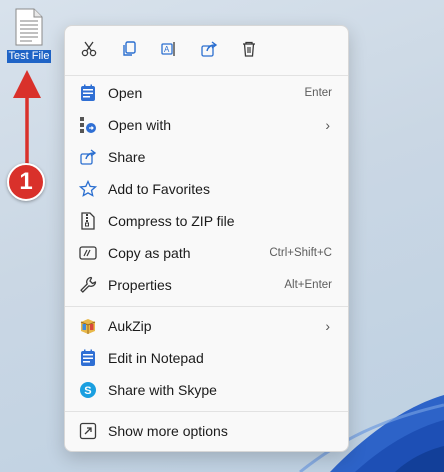 The width and height of the screenshot is (444, 472). What do you see at coordinates (159, 189) in the screenshot?
I see `menu-item-label: Add to Favorites` at bounding box center [159, 189].